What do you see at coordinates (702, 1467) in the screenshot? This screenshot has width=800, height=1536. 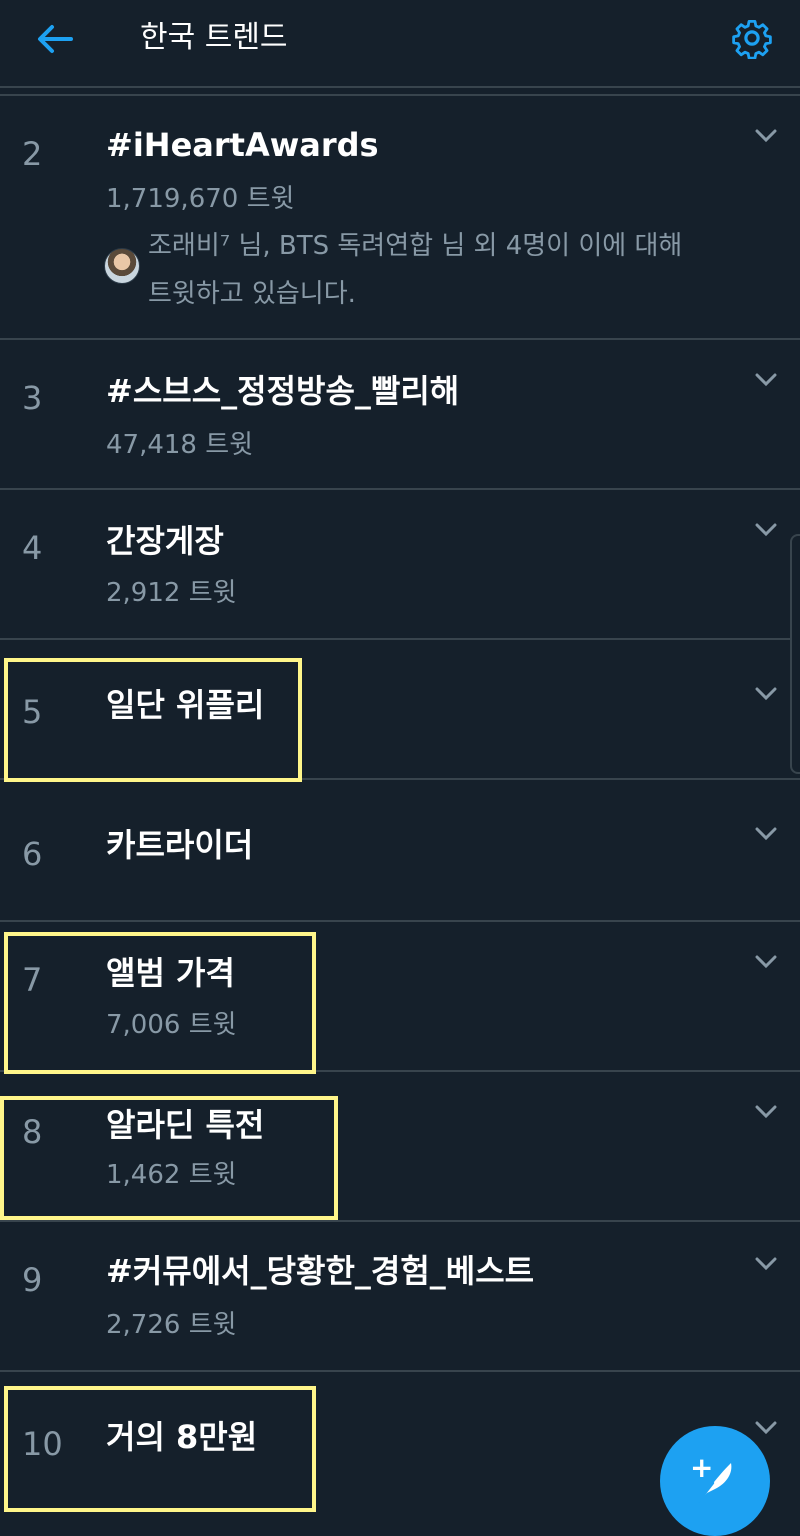 I see `plus-icon: +` at bounding box center [702, 1467].